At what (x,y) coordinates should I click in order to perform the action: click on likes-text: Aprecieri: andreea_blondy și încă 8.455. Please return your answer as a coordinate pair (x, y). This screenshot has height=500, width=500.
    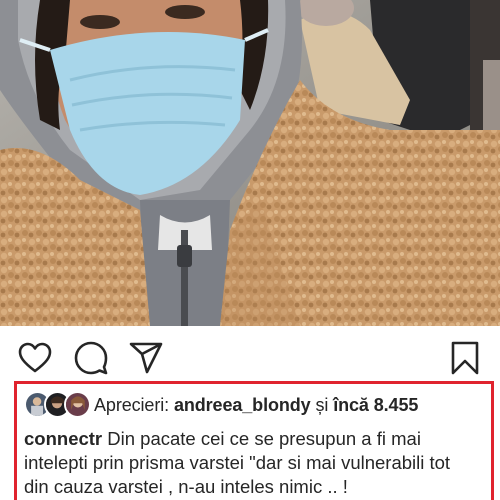
    Looking at the image, I should click on (256, 405).